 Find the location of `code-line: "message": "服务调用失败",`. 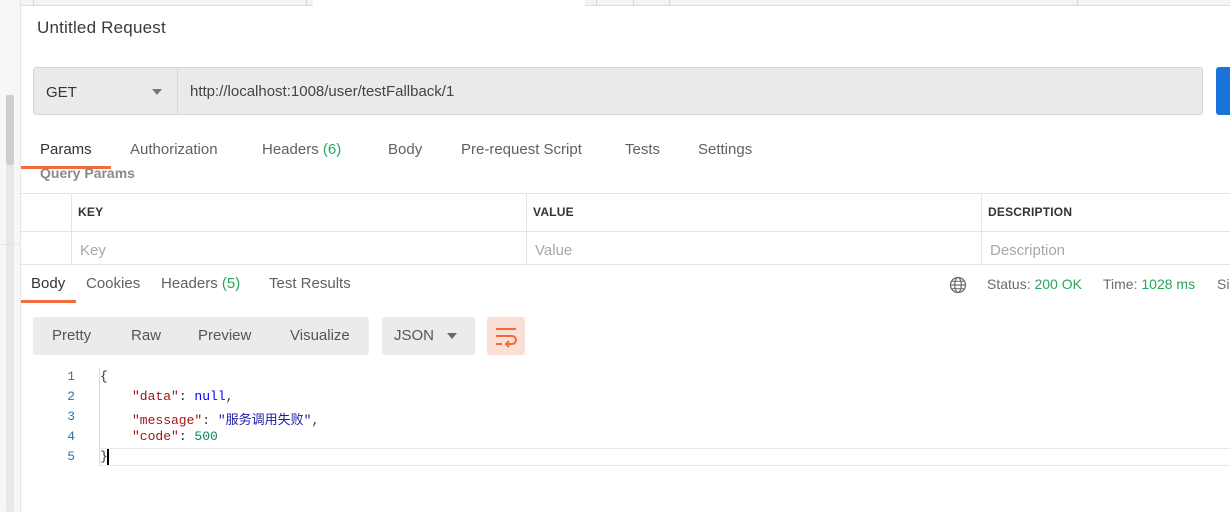

code-line: "message": "服务调用失败", is located at coordinates (225, 418).